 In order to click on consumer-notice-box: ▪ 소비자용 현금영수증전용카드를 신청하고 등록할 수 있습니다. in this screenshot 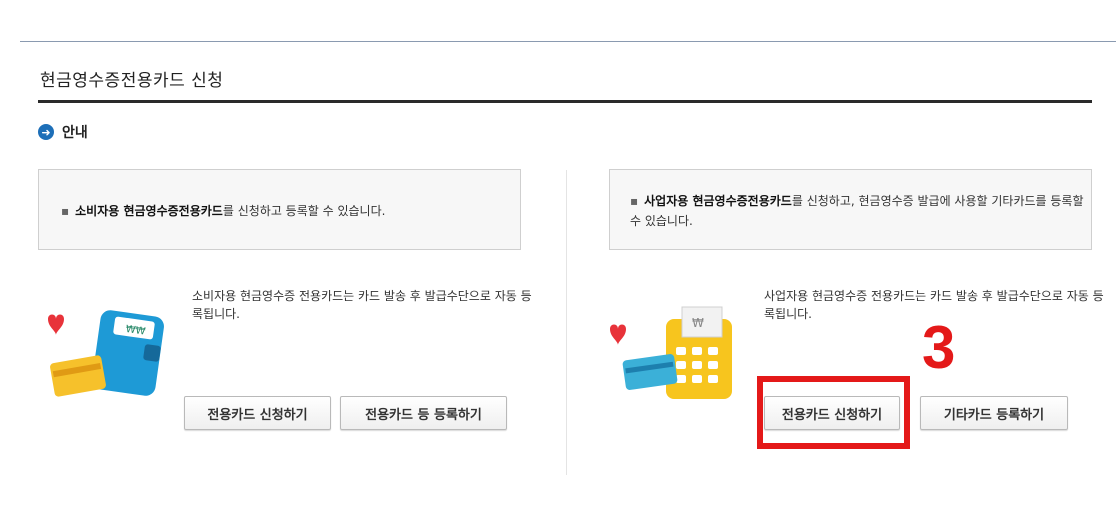, I will do `click(279, 209)`.